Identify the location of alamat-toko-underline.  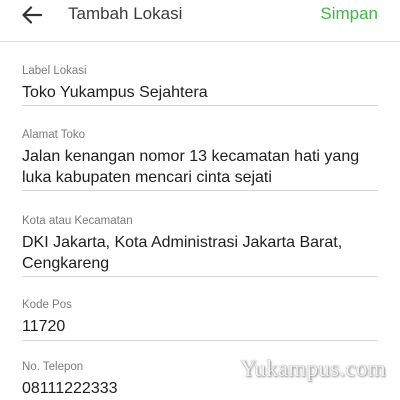
(200, 190).